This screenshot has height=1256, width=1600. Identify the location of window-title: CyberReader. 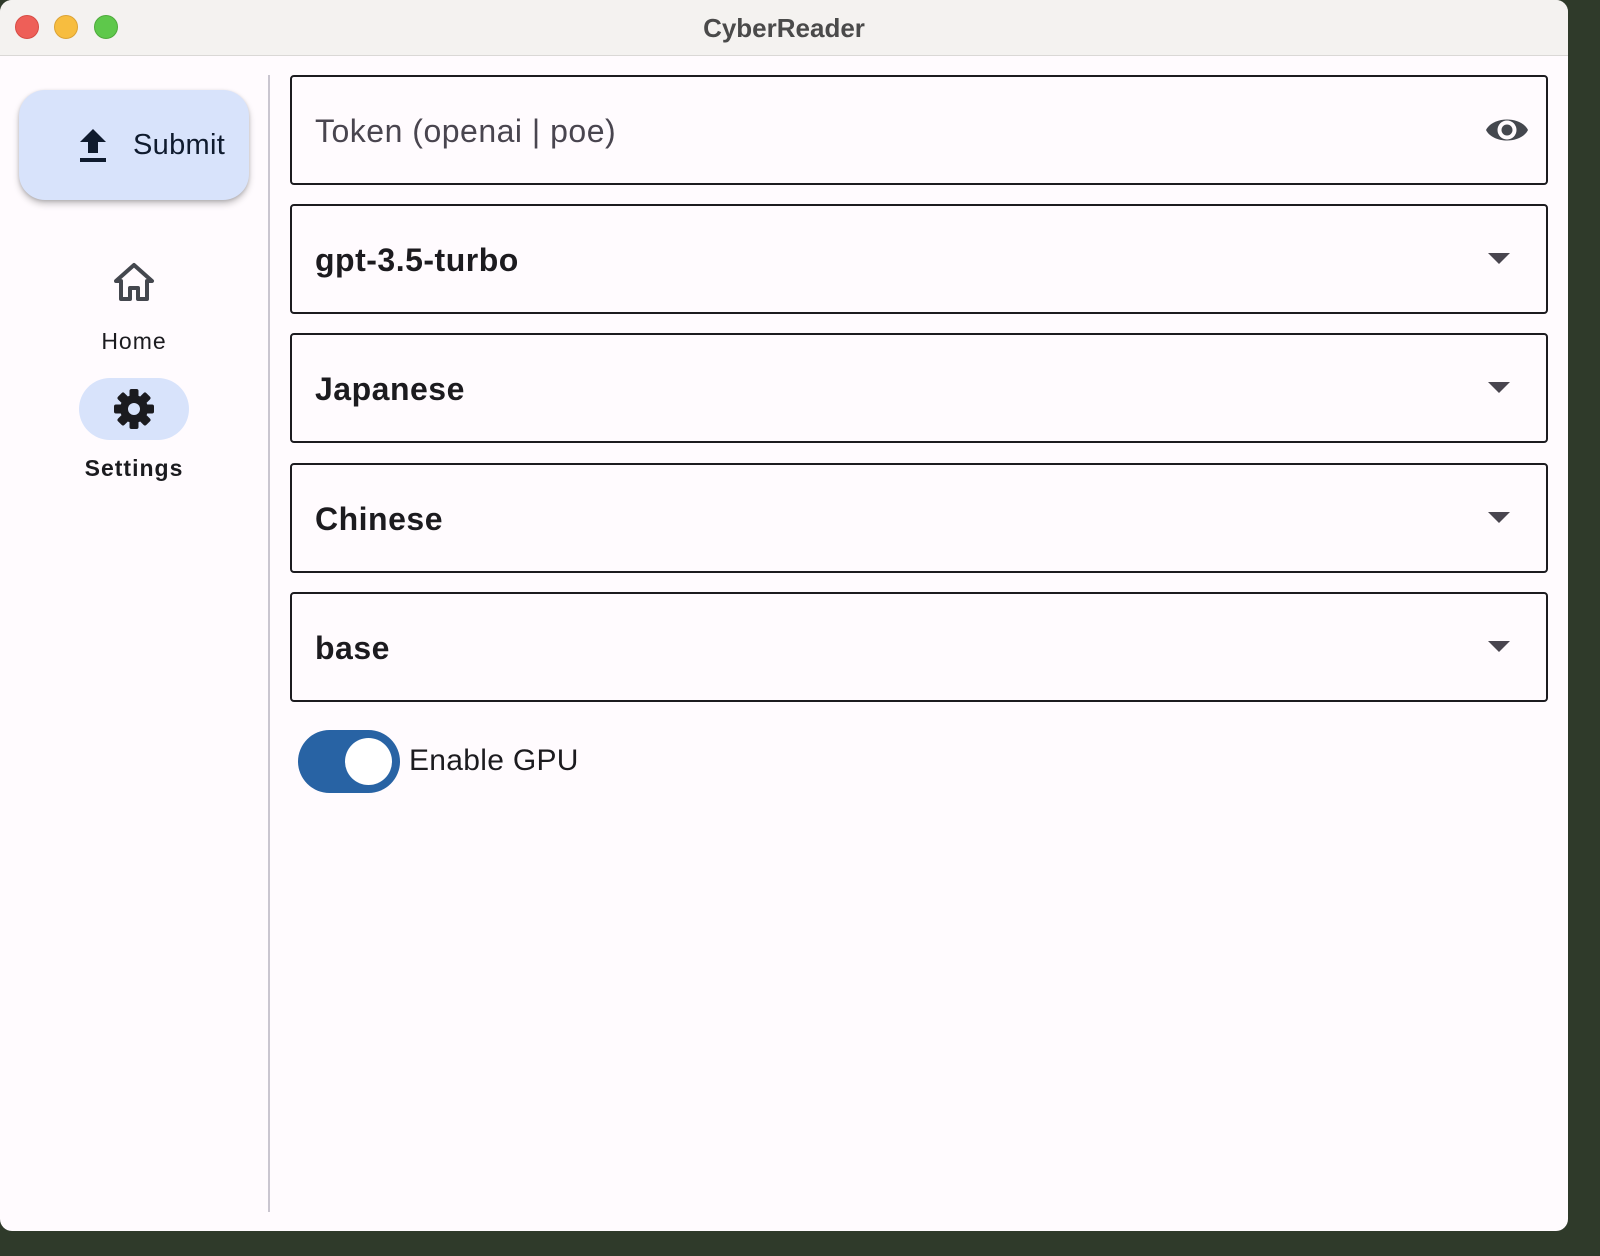
(784, 28).